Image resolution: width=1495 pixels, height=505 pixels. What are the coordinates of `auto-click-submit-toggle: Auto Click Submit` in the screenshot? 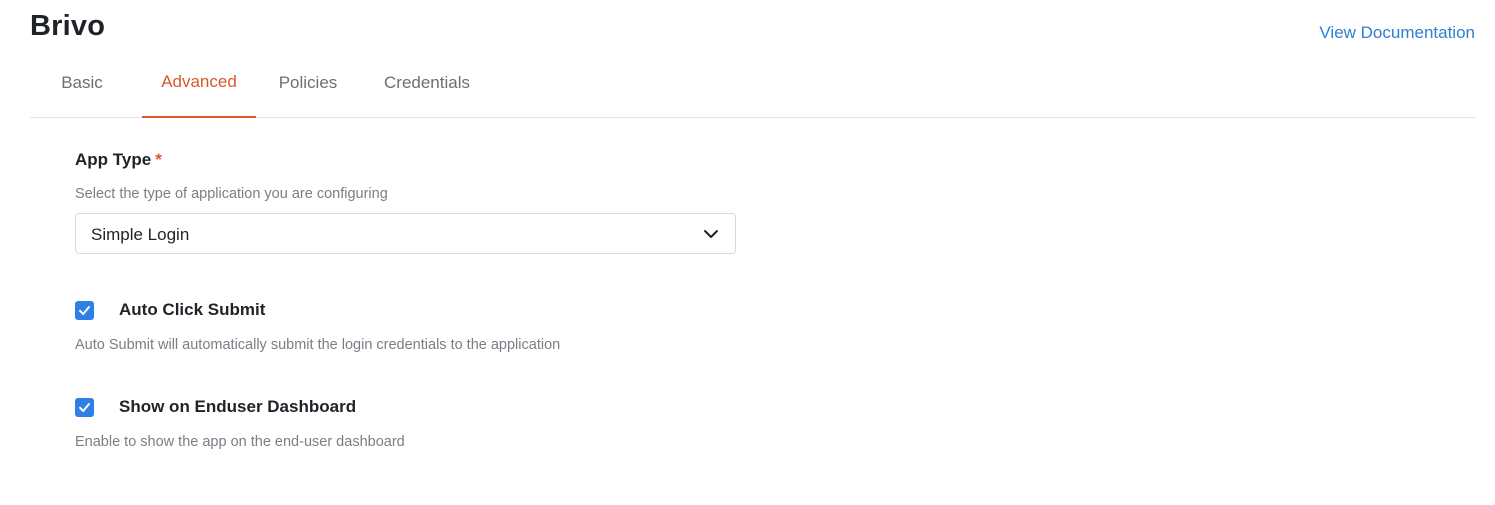 It's located at (170, 310).